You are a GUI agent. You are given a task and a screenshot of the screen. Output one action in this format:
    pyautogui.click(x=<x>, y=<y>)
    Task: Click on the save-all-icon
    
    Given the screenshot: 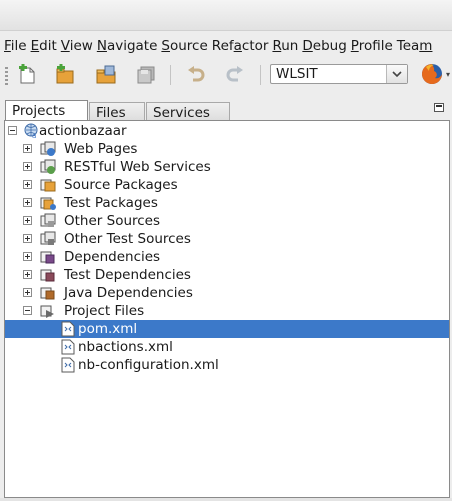 What is the action you would take?
    pyautogui.click(x=146, y=75)
    